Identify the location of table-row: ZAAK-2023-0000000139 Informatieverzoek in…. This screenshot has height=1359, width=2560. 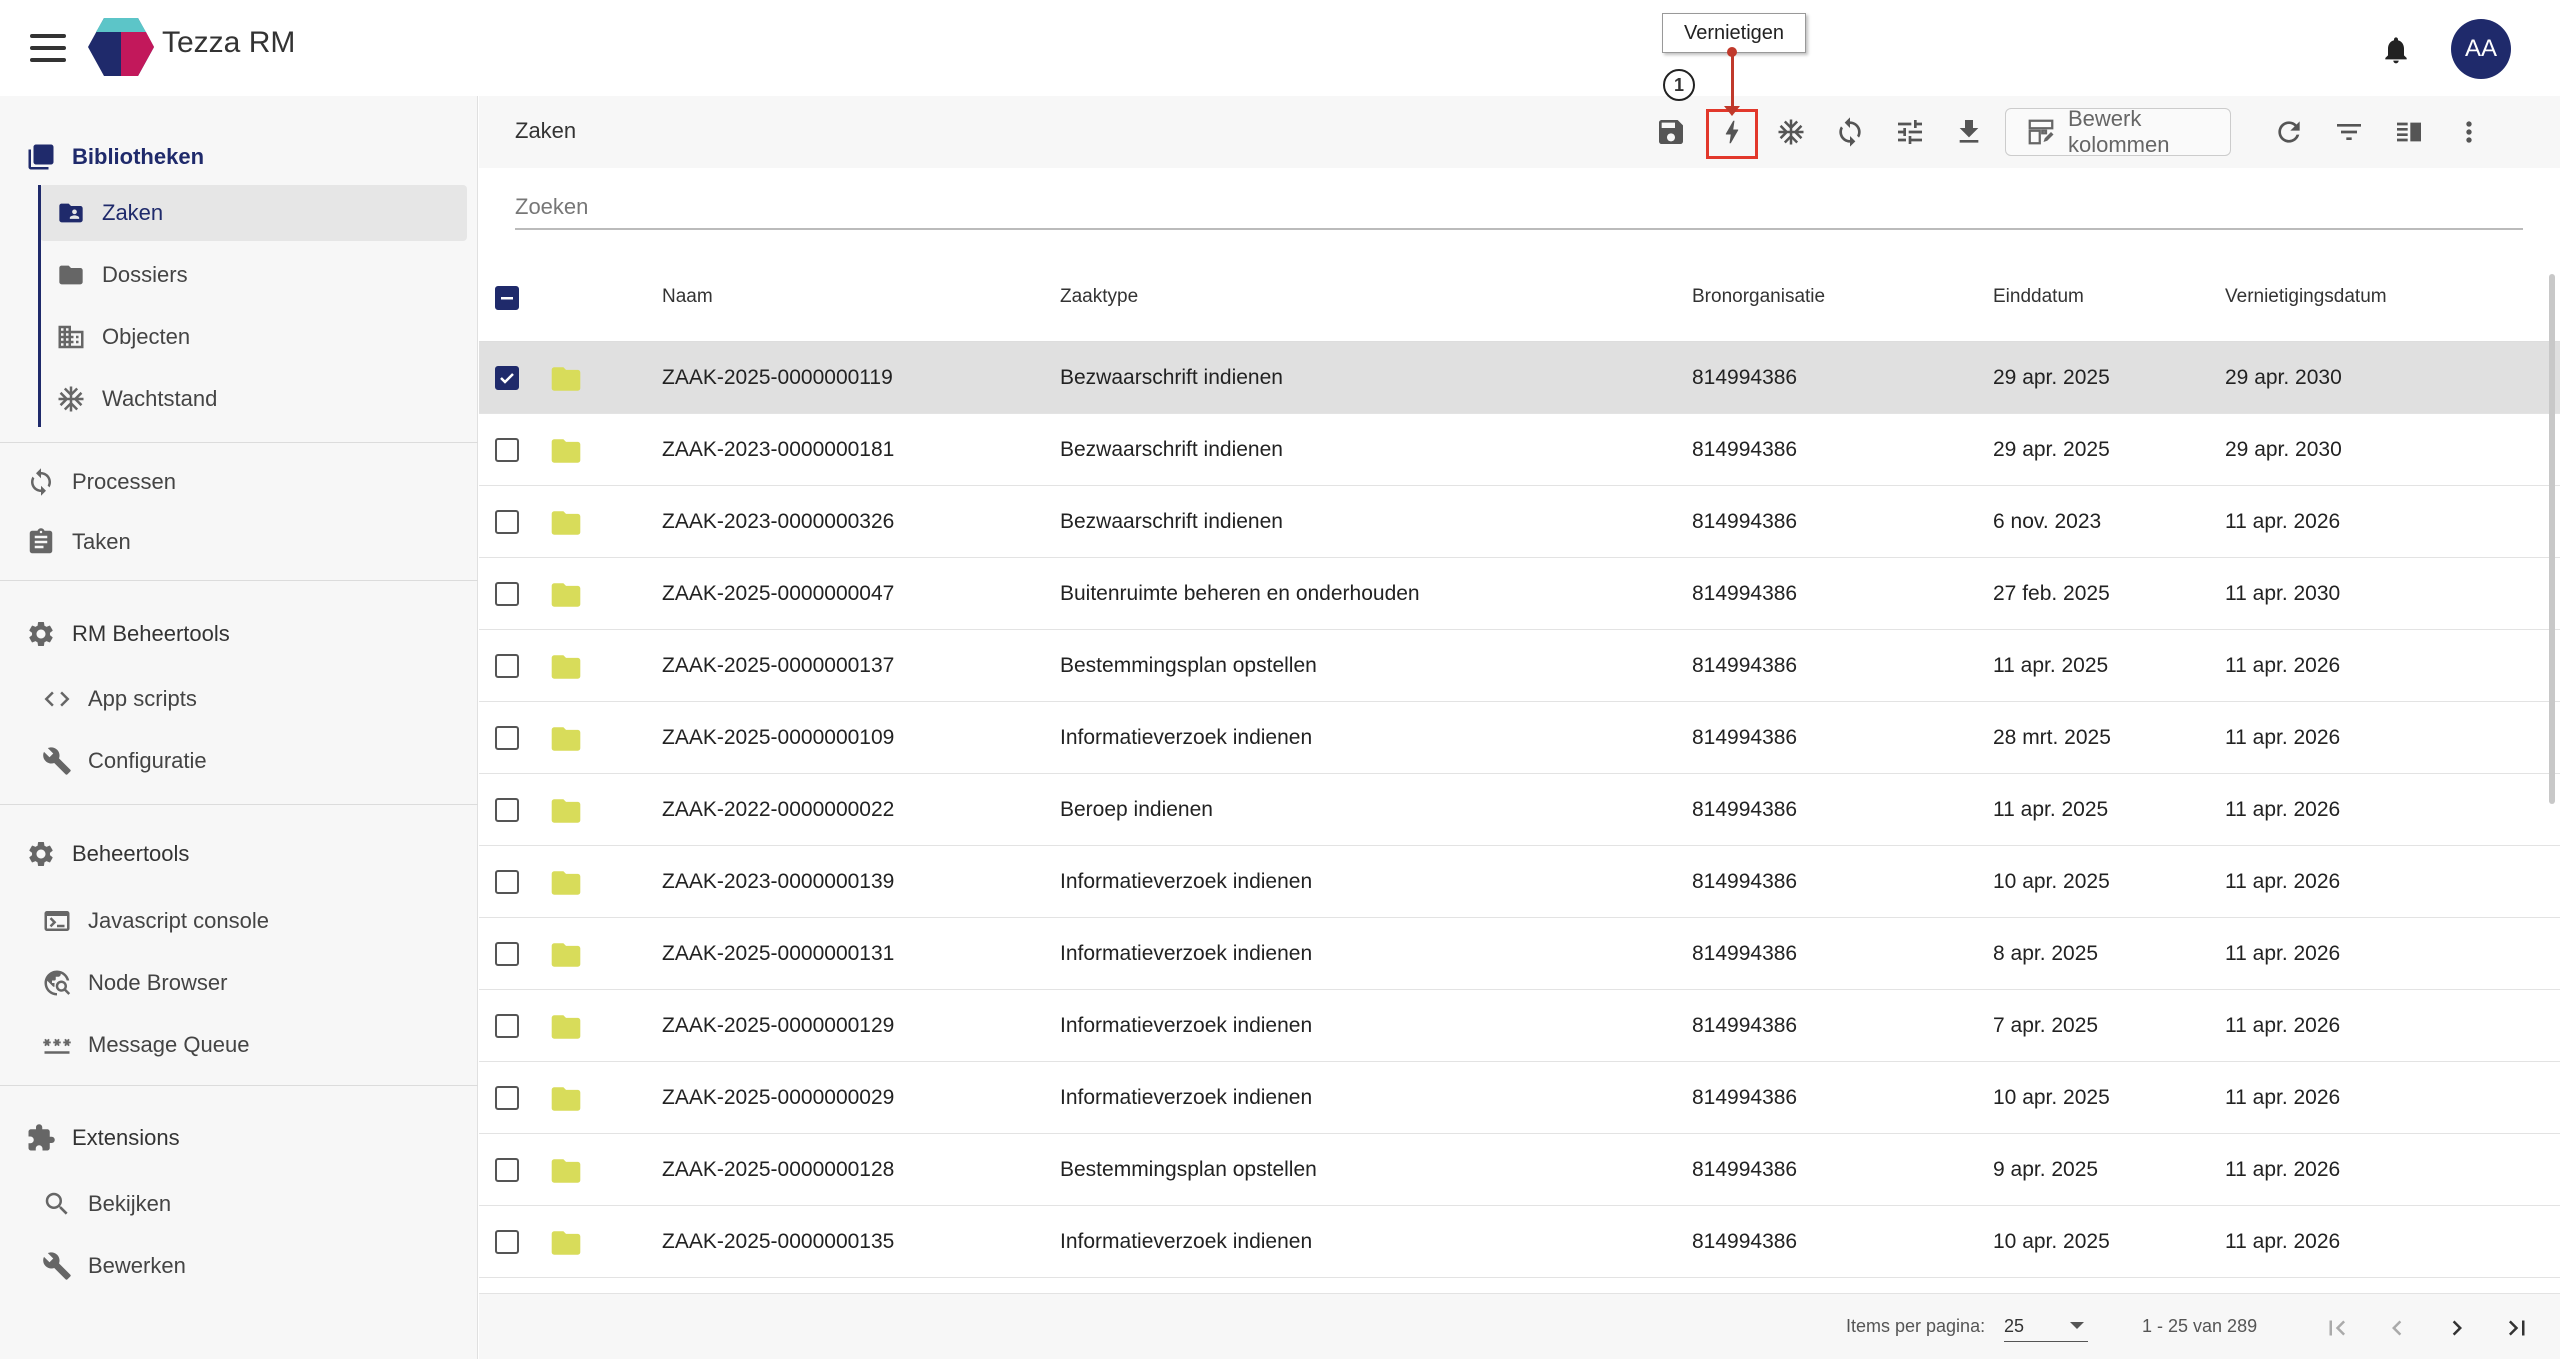
(1519, 882).